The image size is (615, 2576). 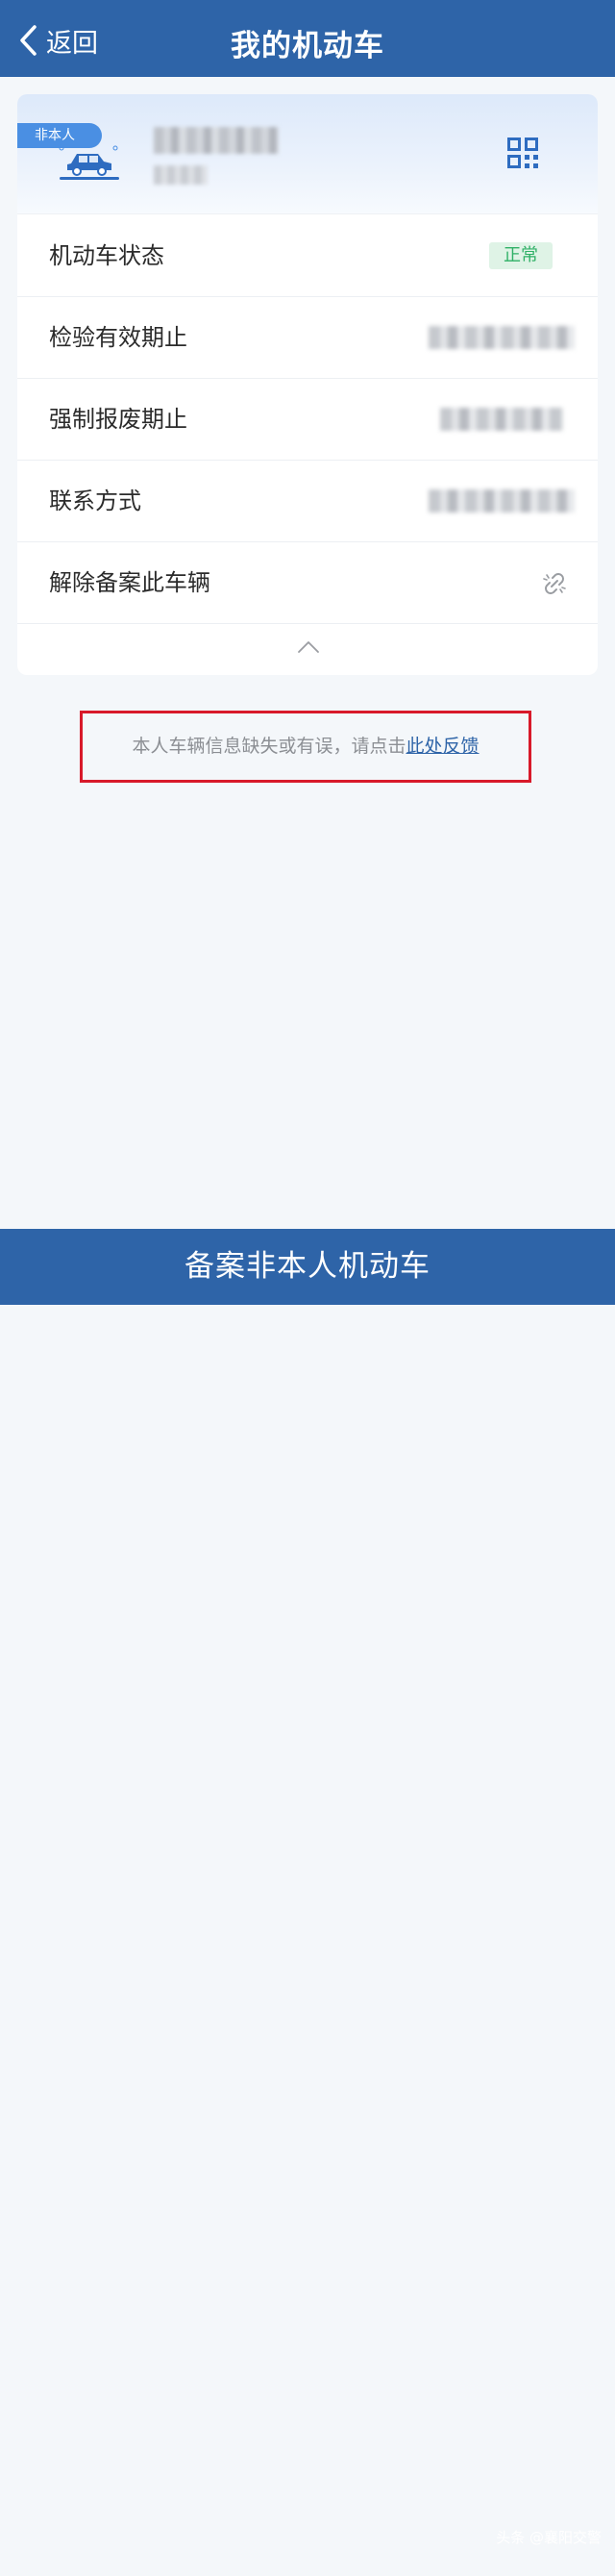 I want to click on register-button-label: 备案非本人机动车, so click(x=307, y=1266).